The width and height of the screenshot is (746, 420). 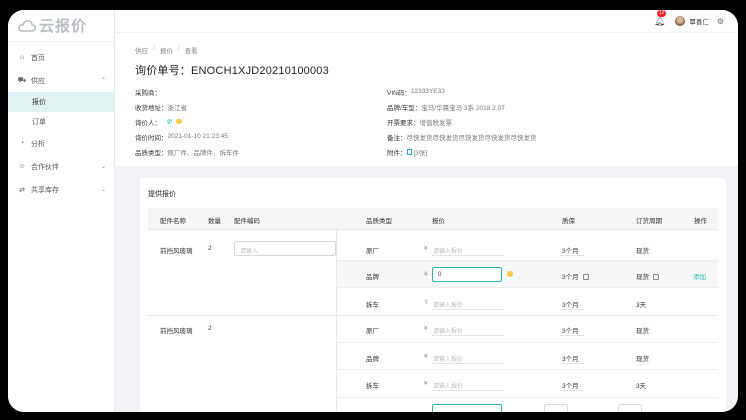 What do you see at coordinates (285, 248) in the screenshot?
I see `part-code-input: 请输入` at bounding box center [285, 248].